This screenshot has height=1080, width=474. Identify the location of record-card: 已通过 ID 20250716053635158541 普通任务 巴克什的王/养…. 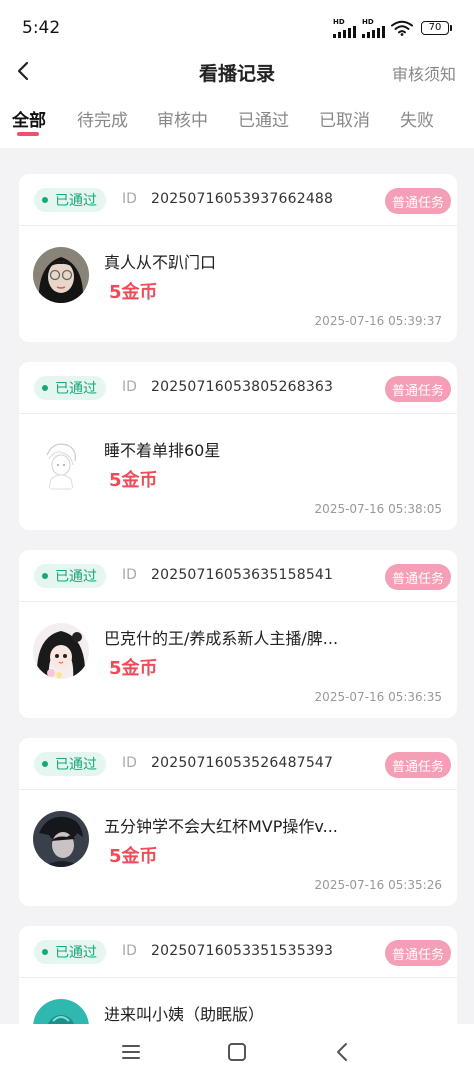
(238, 634).